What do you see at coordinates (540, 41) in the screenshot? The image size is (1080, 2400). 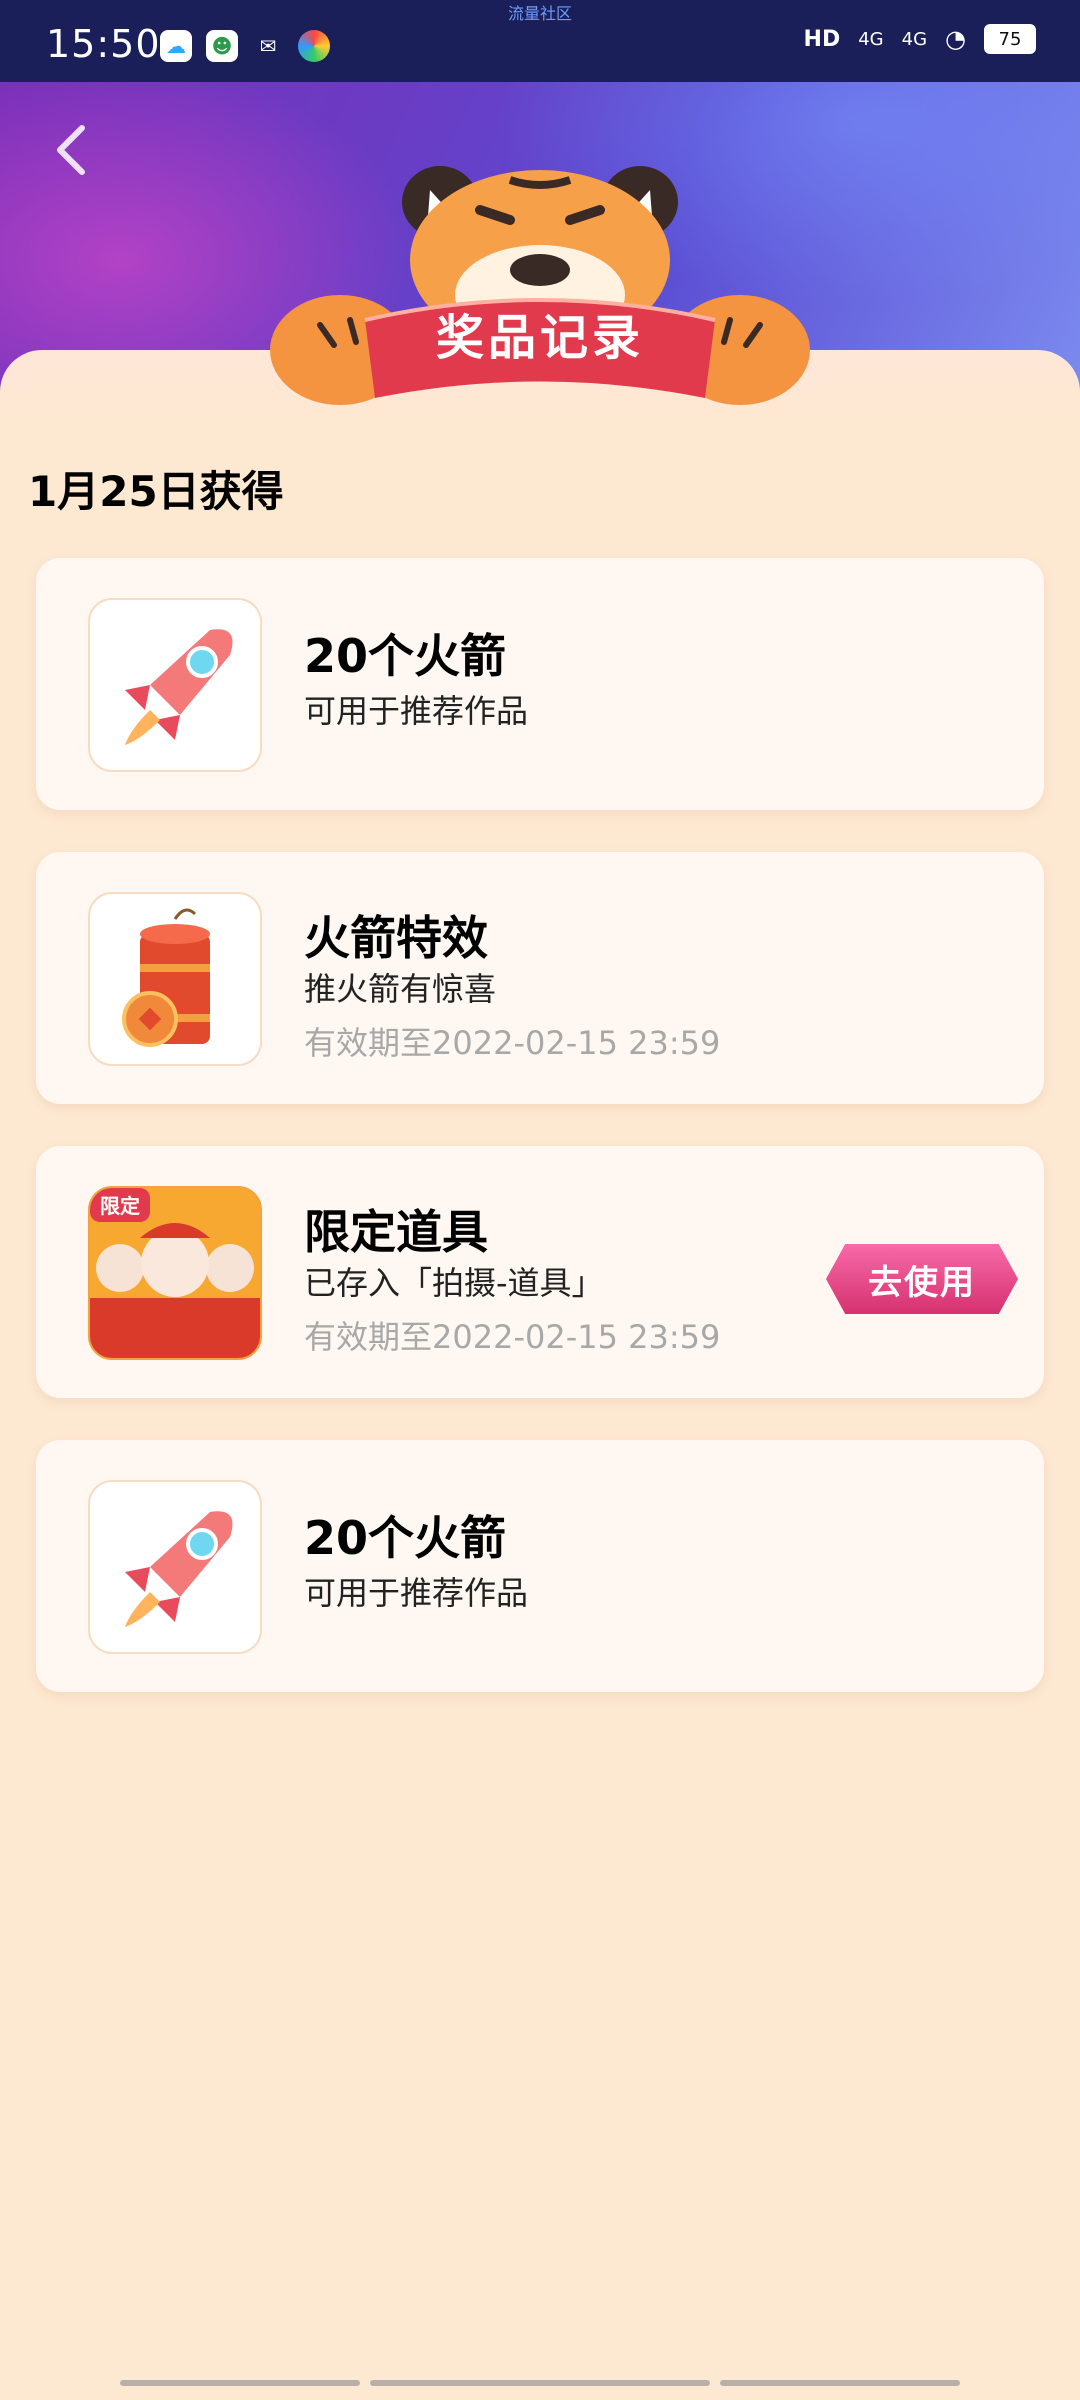 I see `status-bar: 流量社区 15:50 ☁ ☻ ✉ HD 4G 4G ◔ 75` at bounding box center [540, 41].